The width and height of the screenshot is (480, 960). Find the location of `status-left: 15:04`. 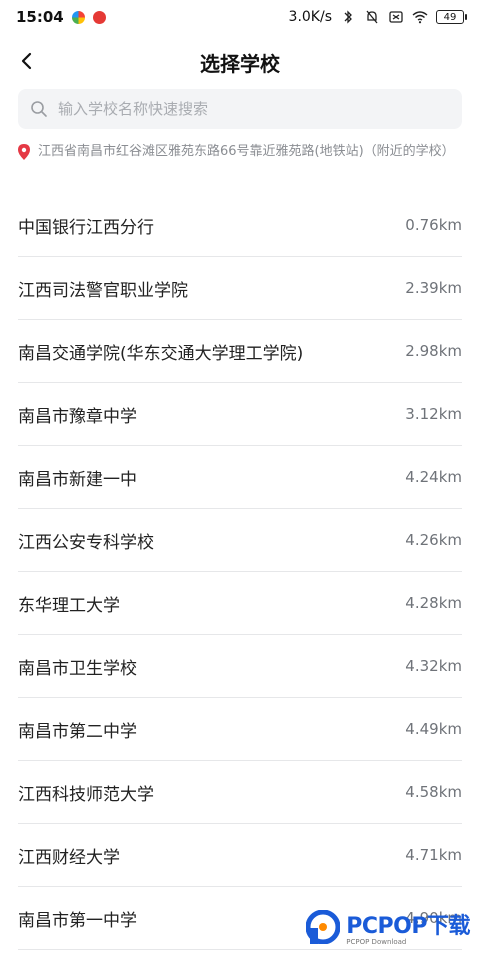

status-left: 15:04 is located at coordinates (61, 17).